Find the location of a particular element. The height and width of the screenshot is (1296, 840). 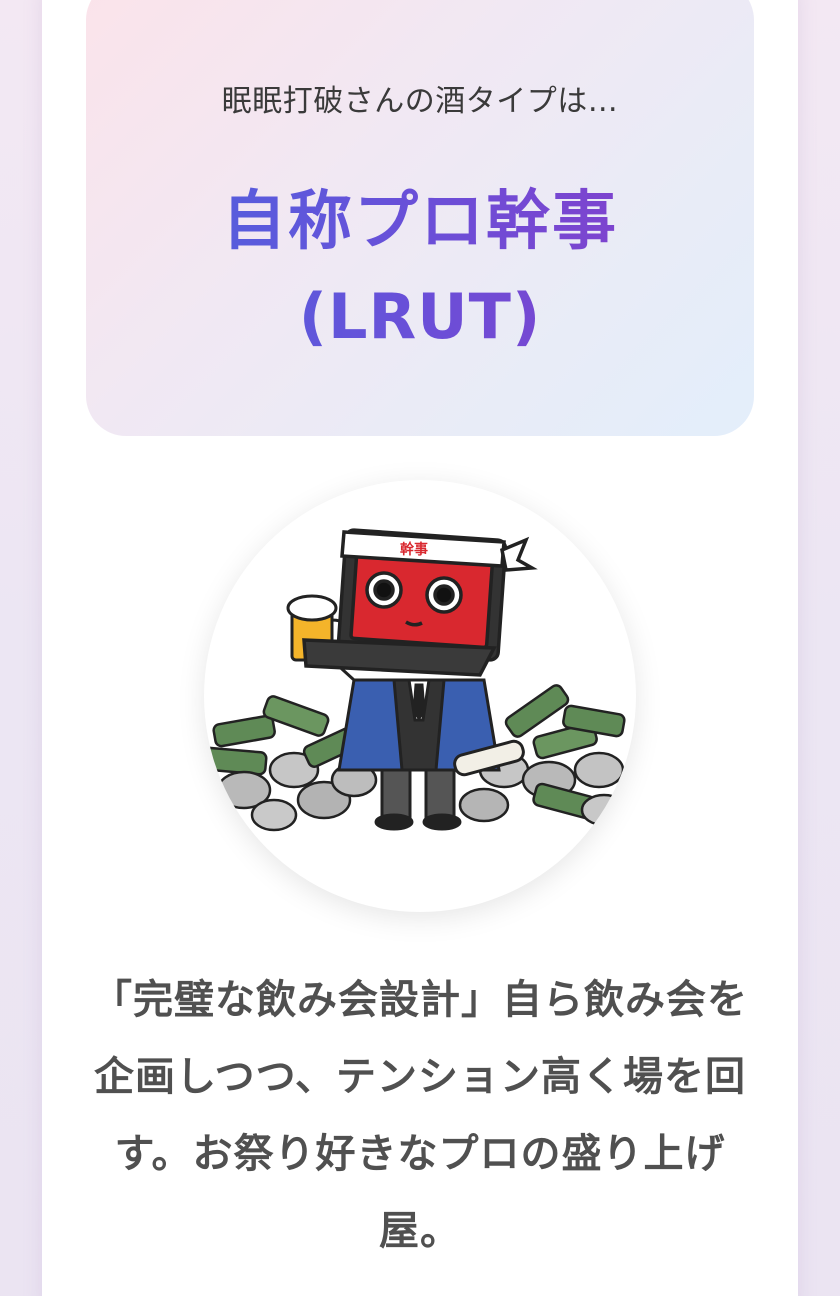

headband-text: 幹事 is located at coordinates (414, 549).